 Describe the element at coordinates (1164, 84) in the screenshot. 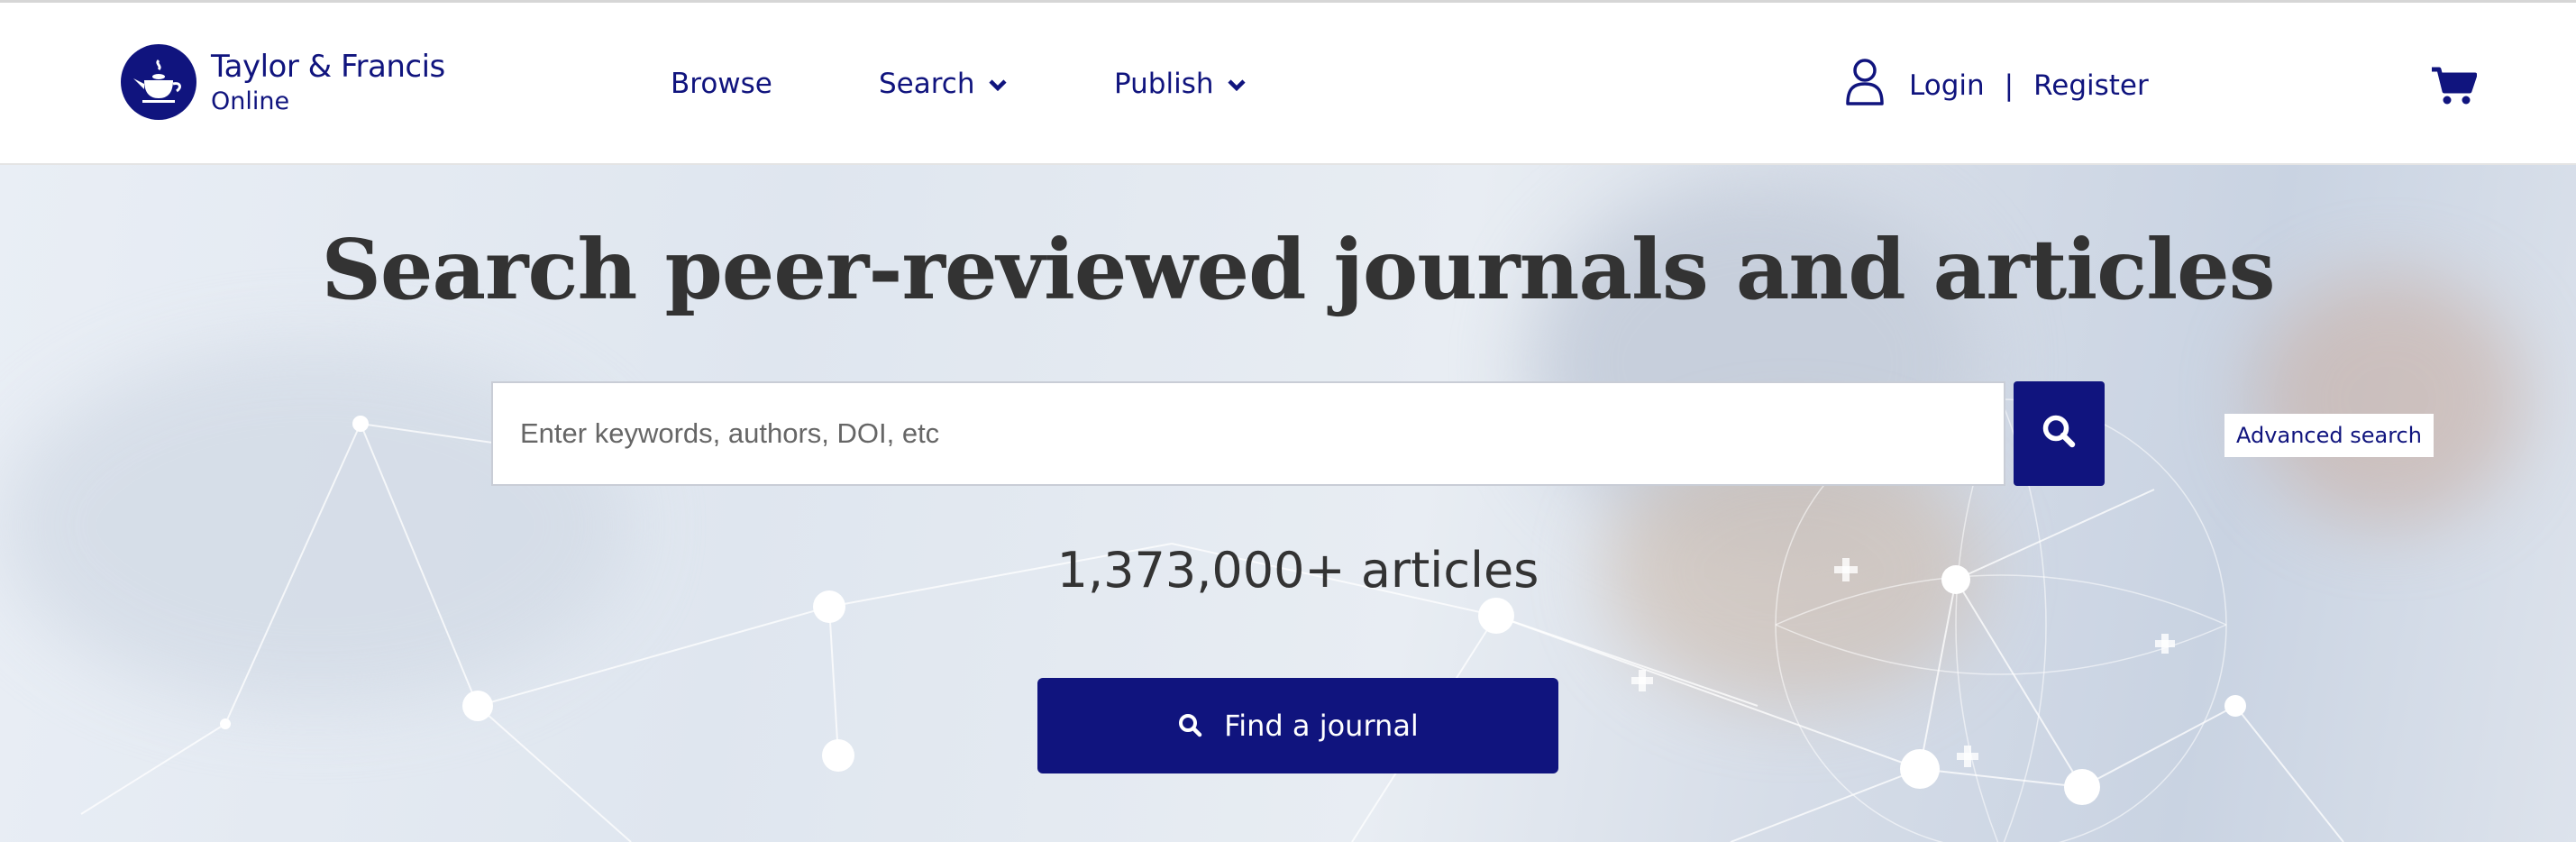

I see `nav-publish-label: Publish` at that location.